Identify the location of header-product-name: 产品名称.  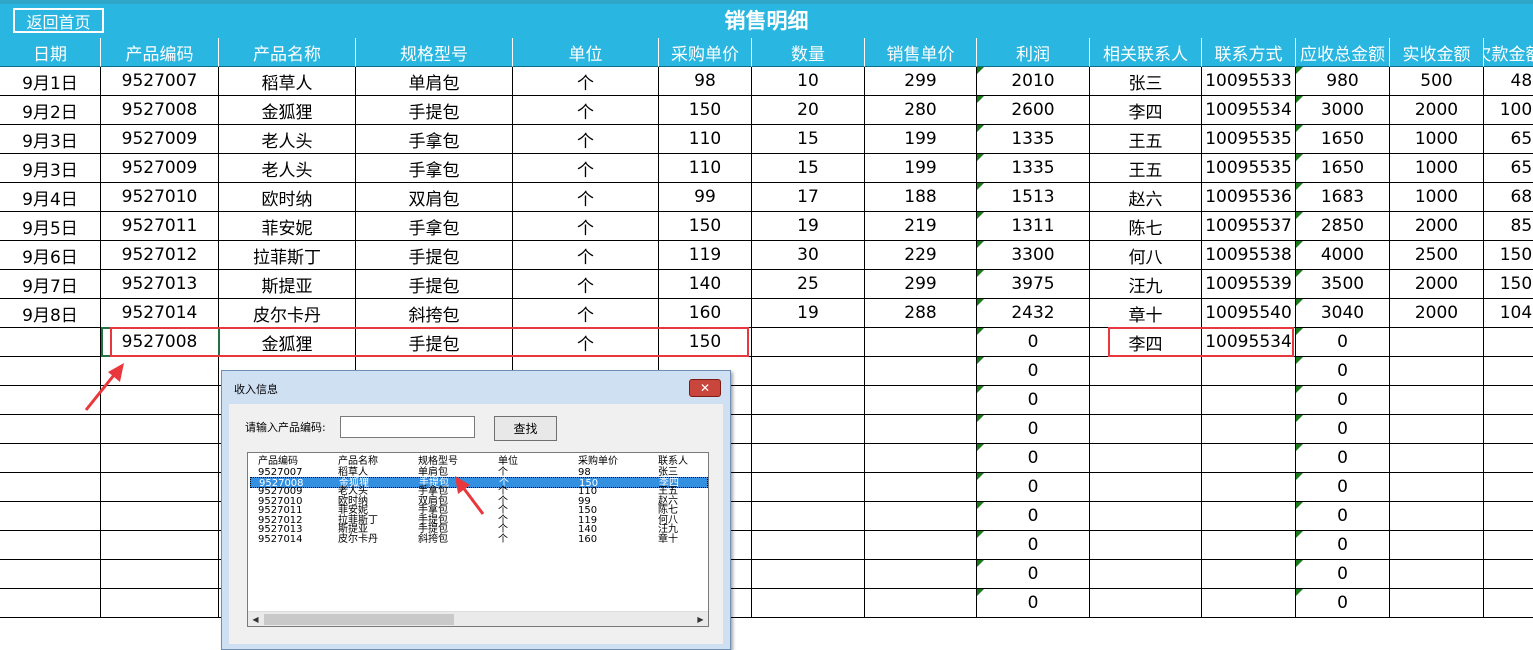
(287, 52).